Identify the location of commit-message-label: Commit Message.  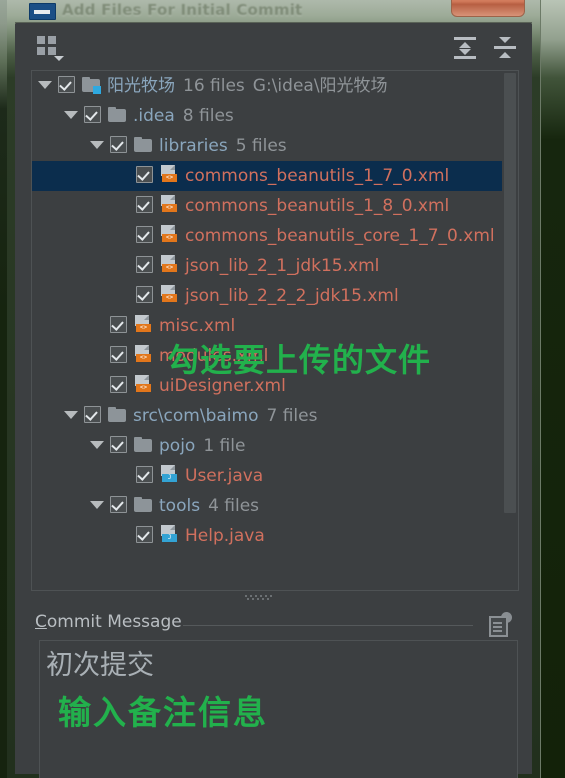
(108, 622).